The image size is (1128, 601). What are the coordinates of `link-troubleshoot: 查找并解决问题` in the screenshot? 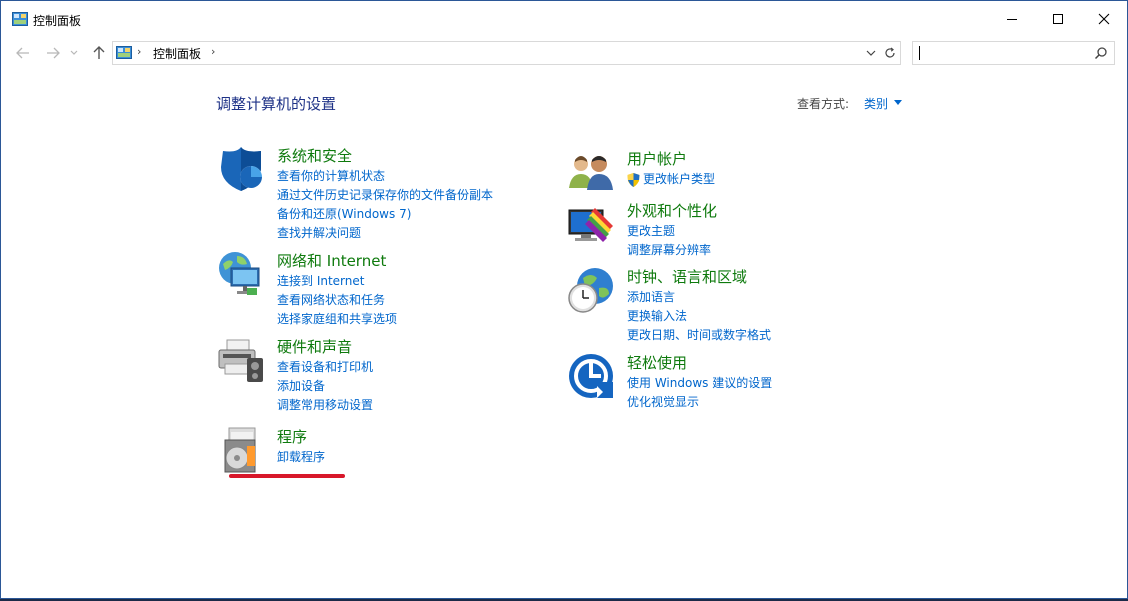 It's located at (385, 233).